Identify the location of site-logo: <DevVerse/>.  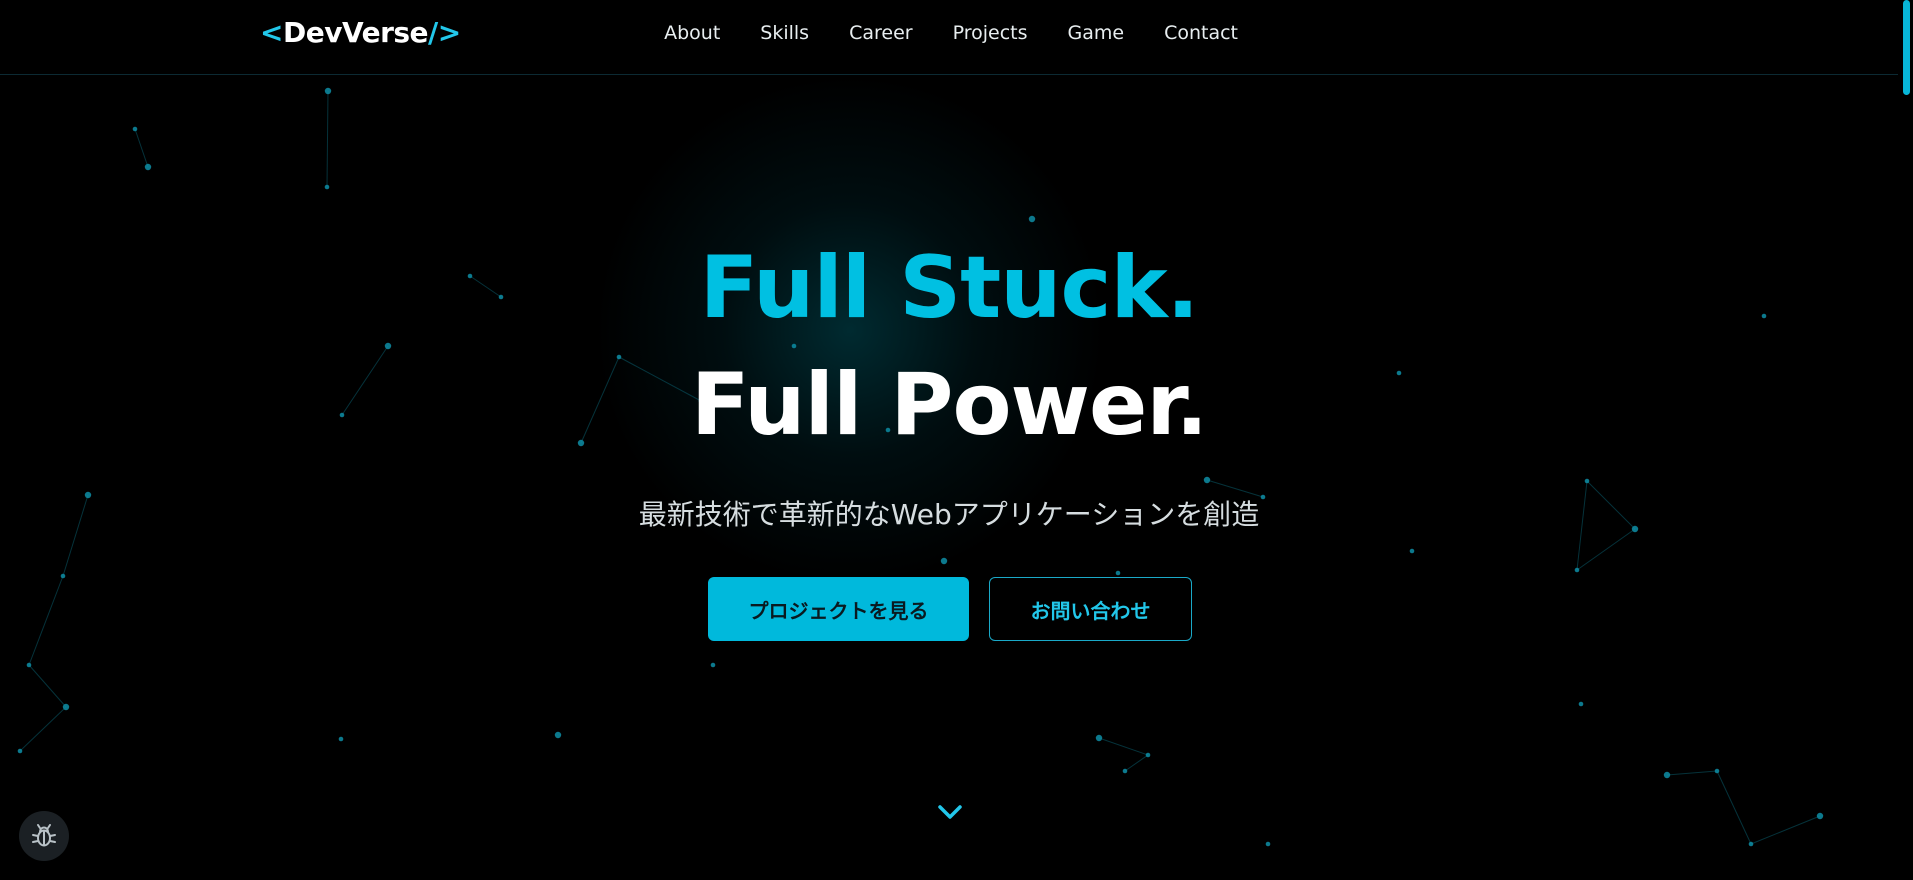
(360, 32).